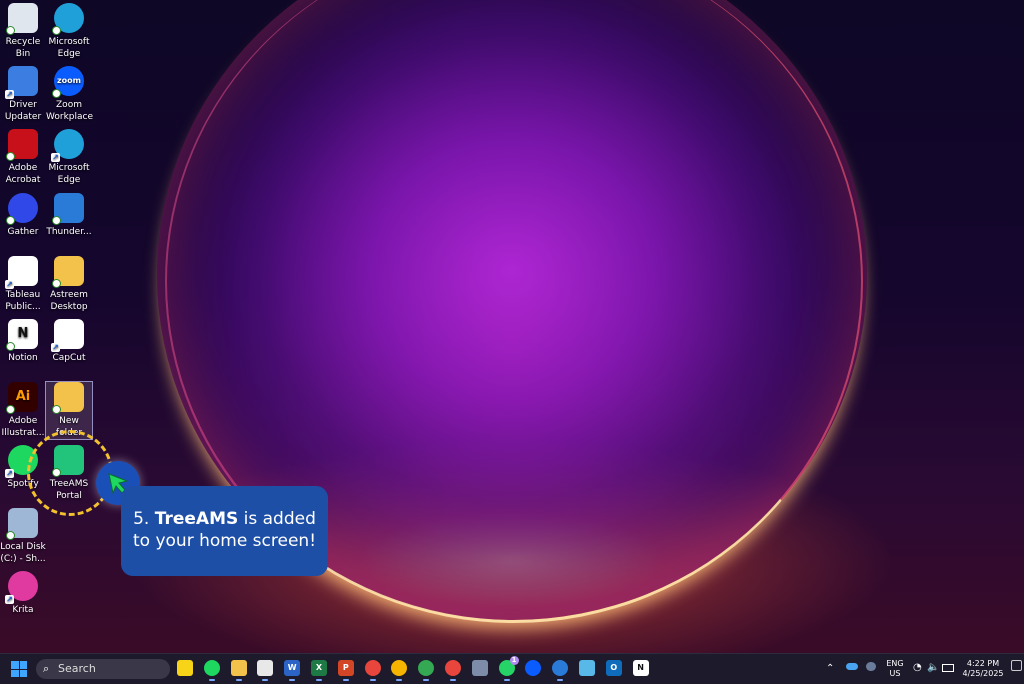  I want to click on edge-icon: ↗, so click(67, 145).